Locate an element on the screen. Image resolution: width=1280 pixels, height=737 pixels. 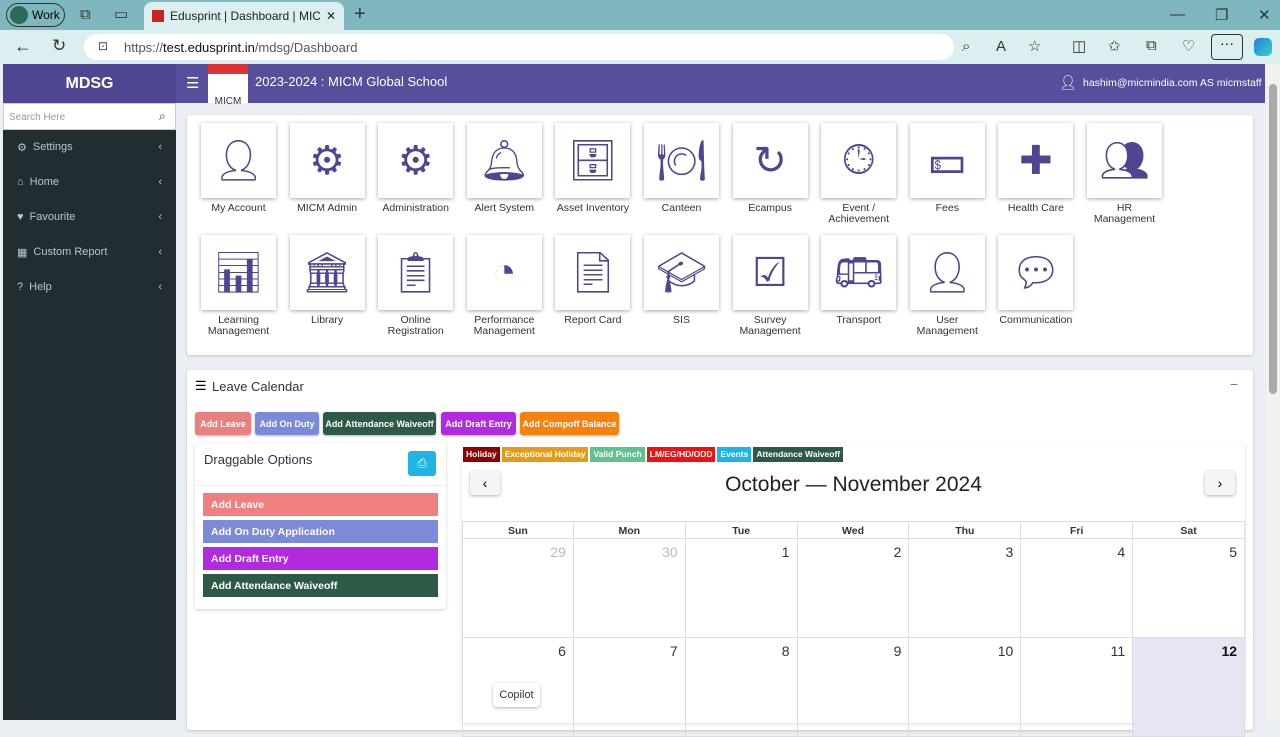
calendar-day: 4 is located at coordinates (1077, 588).